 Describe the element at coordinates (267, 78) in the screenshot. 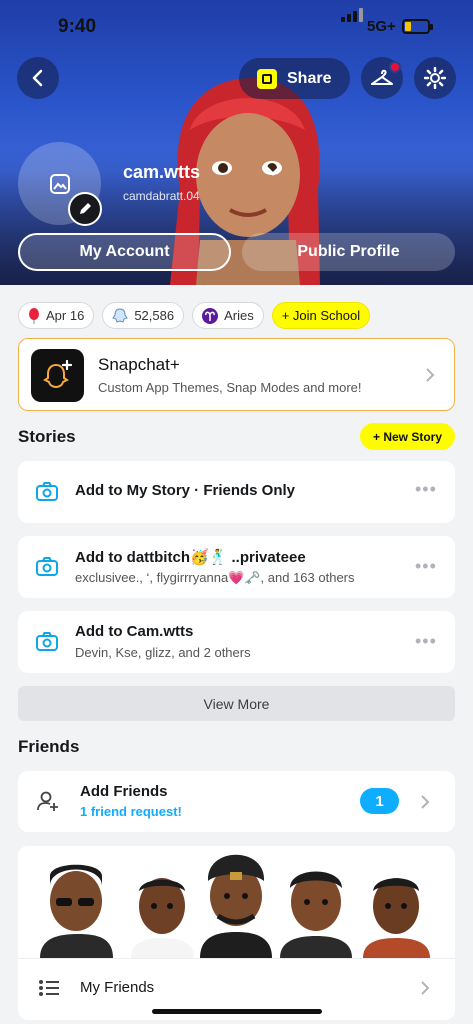

I see `snapcode-icon` at that location.